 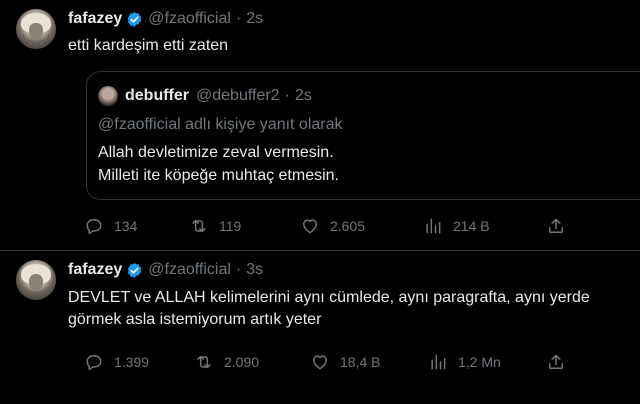 I want to click on reply-button: 1.399, so click(x=116, y=362).